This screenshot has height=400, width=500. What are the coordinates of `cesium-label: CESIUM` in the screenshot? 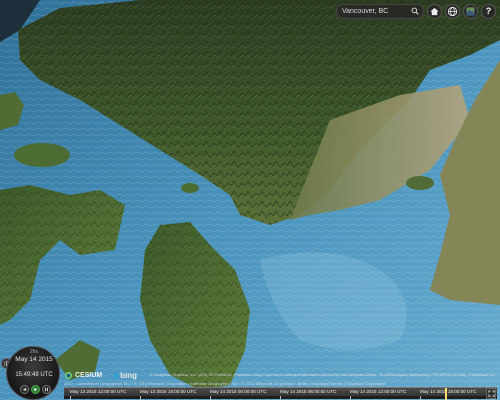 It's located at (89, 375).